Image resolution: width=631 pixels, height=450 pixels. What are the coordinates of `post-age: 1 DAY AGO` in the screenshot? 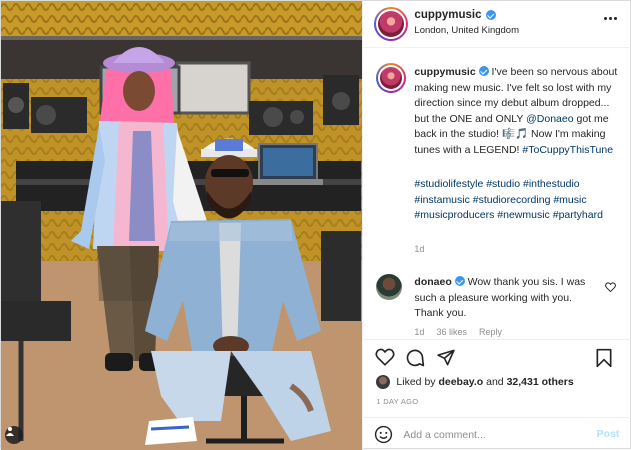 It's located at (397, 401).